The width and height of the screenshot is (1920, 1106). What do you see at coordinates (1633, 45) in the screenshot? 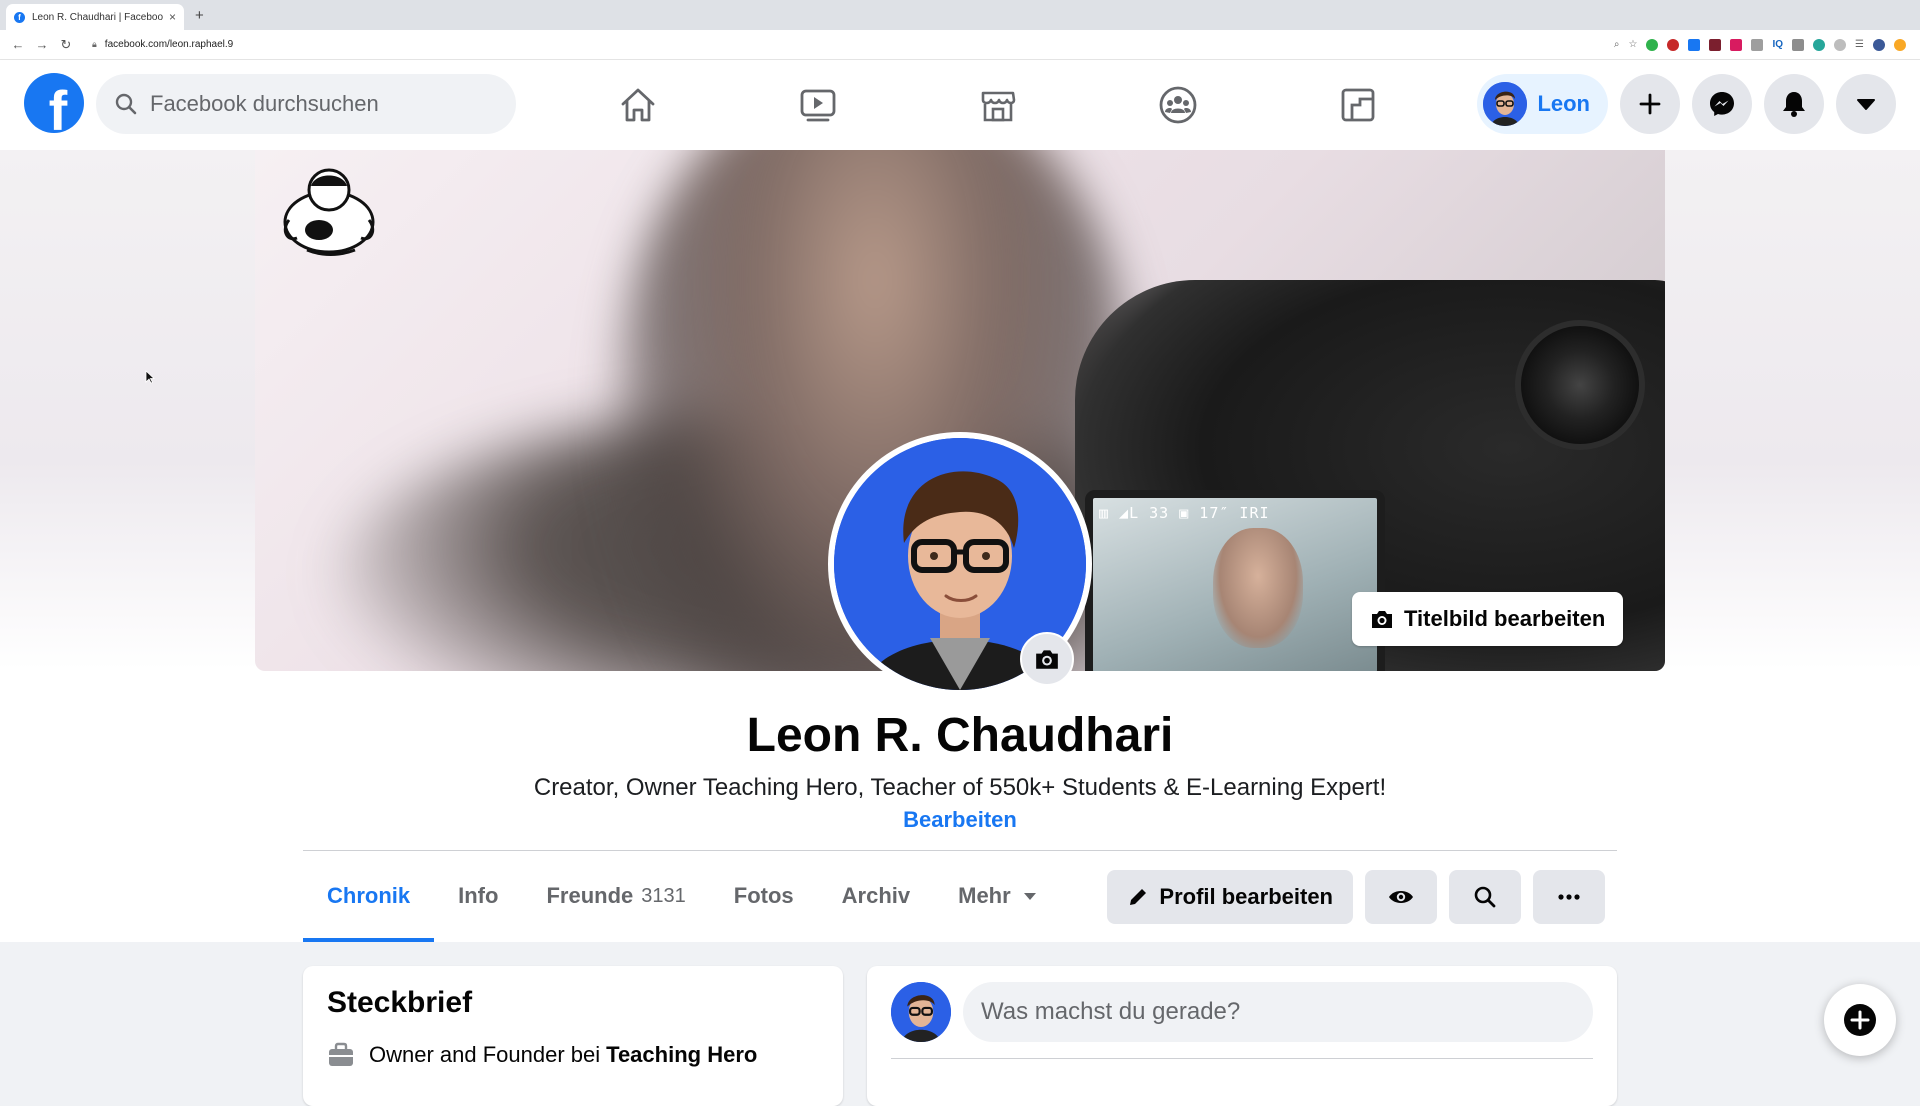
I see `bookmark-star-icon: ☆` at bounding box center [1633, 45].